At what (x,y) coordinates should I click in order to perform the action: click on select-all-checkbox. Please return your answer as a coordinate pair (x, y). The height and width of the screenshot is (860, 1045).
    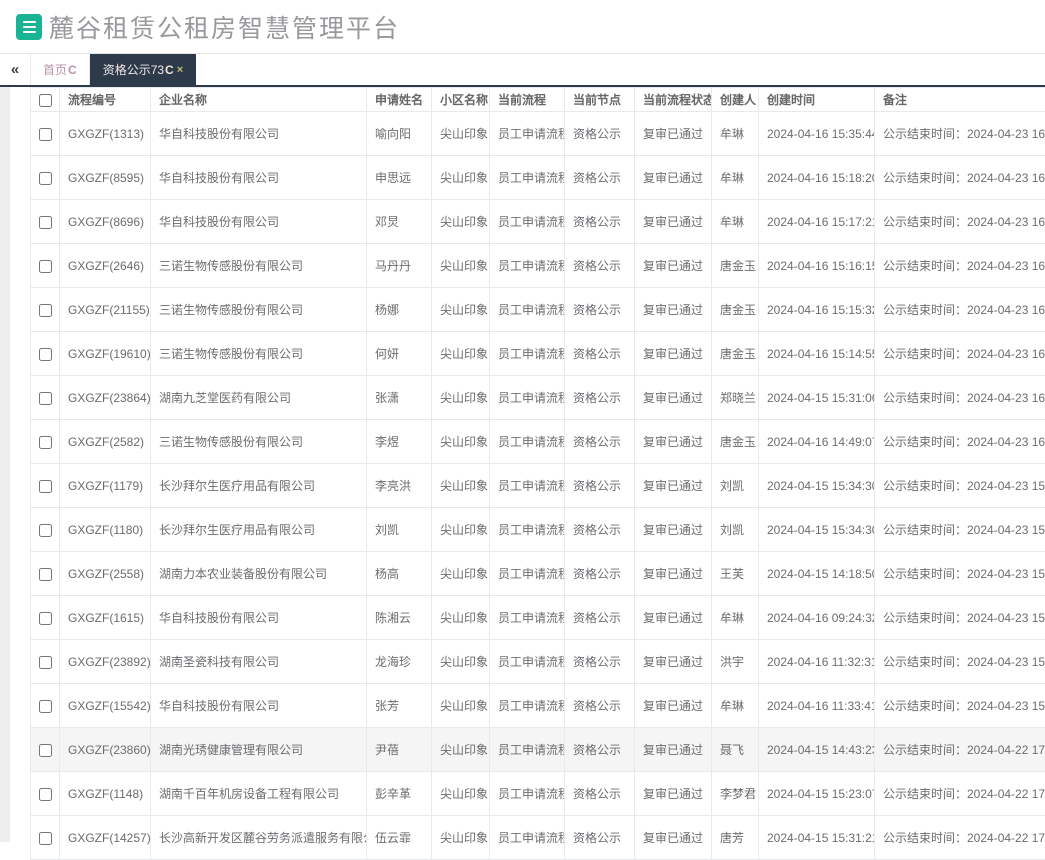
    Looking at the image, I should click on (45, 100).